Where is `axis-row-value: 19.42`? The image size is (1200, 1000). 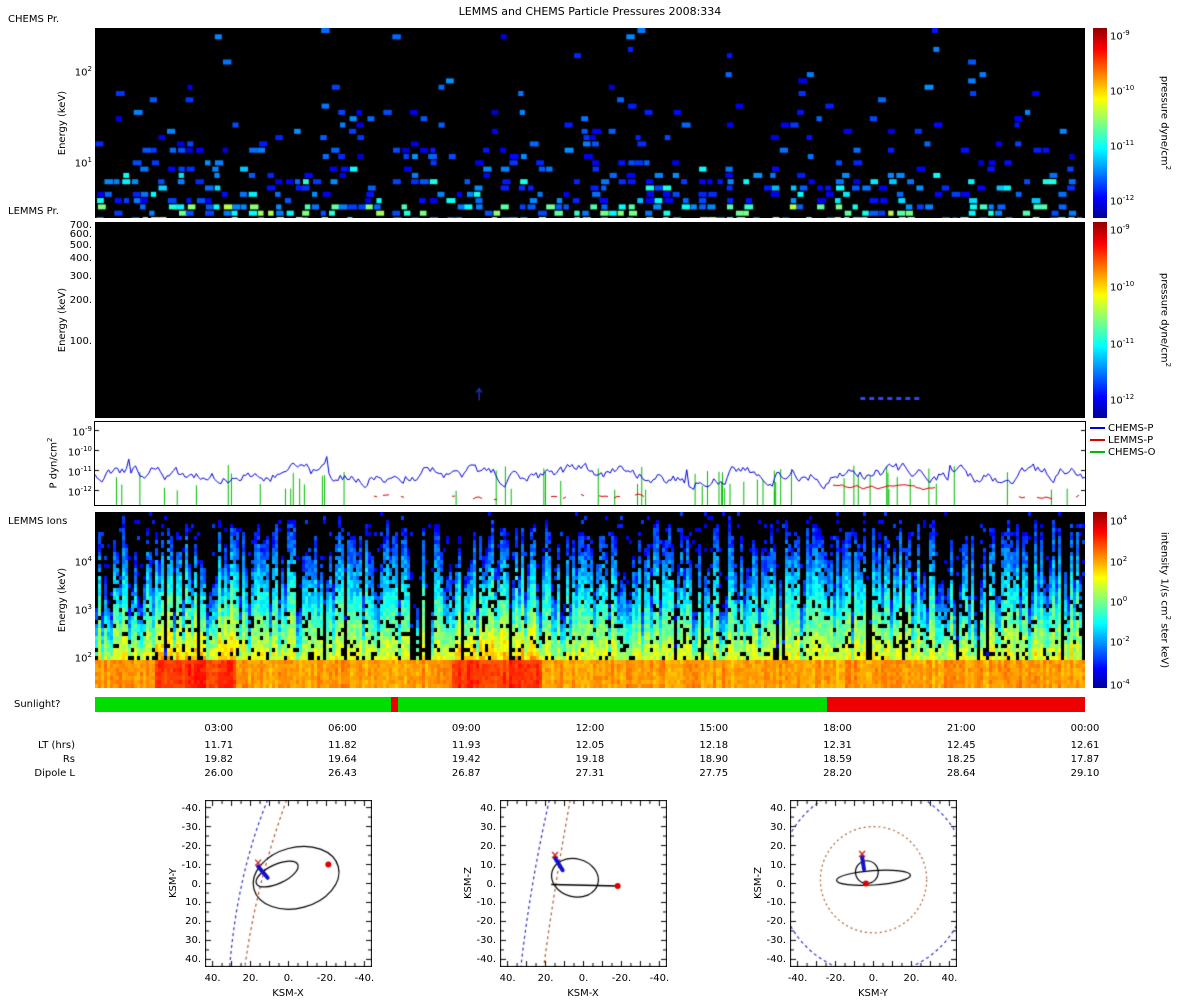
axis-row-value: 19.42 is located at coordinates (466, 759).